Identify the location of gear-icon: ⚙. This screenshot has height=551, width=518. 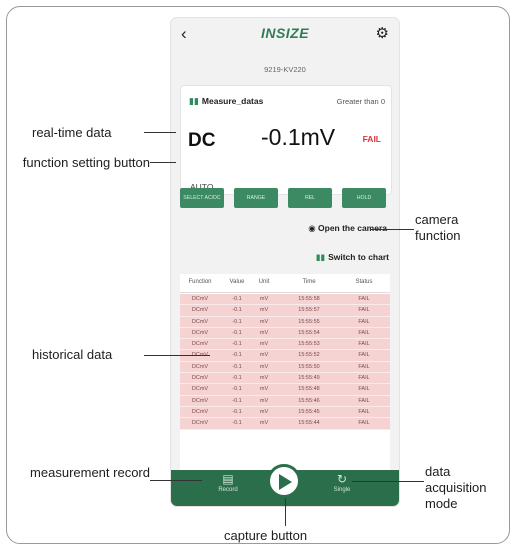
(382, 33).